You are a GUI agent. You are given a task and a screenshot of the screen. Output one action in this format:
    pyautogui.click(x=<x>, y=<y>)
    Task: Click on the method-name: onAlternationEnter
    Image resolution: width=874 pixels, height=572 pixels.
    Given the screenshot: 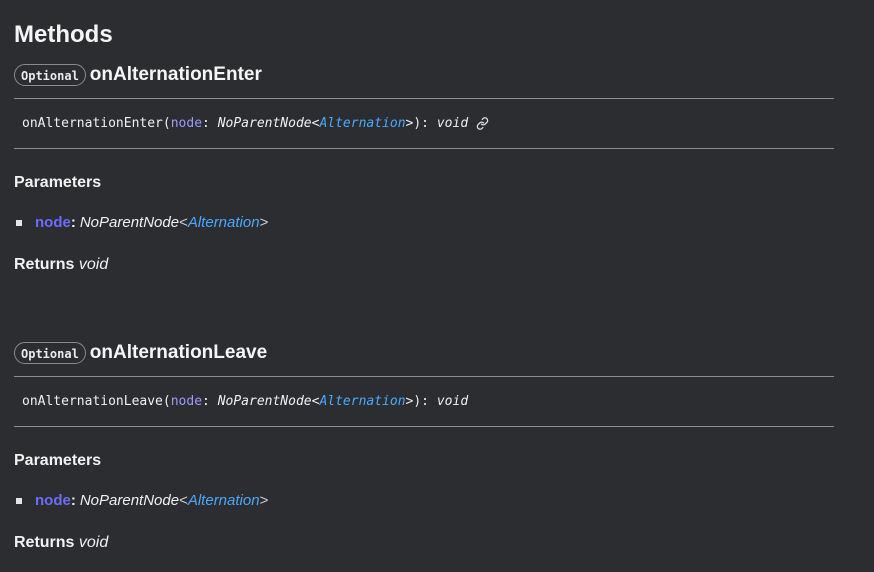 What is the action you would take?
    pyautogui.click(x=176, y=75)
    